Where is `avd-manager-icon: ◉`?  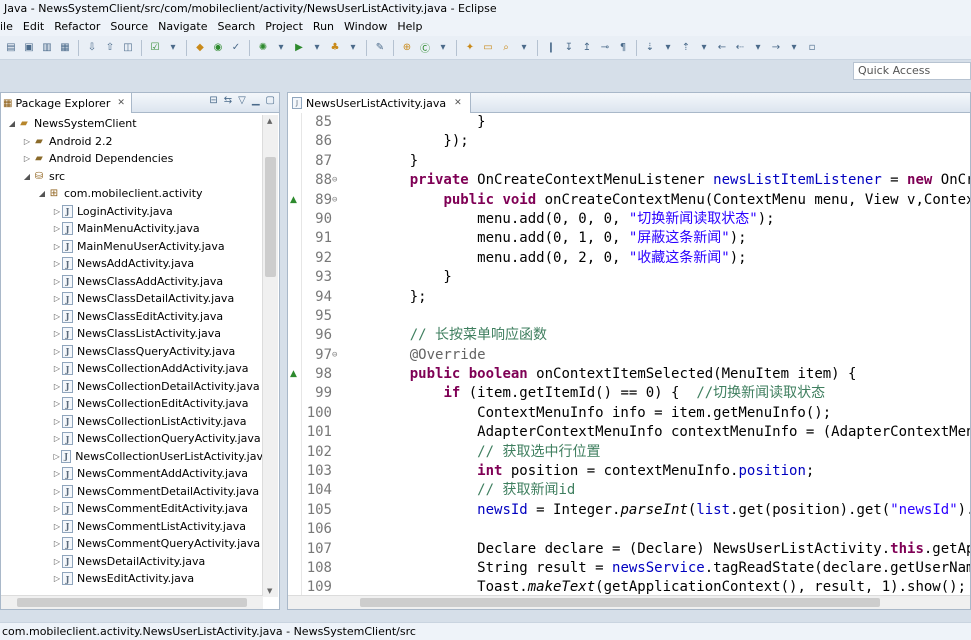
avd-manager-icon: ◉ is located at coordinates (218, 48).